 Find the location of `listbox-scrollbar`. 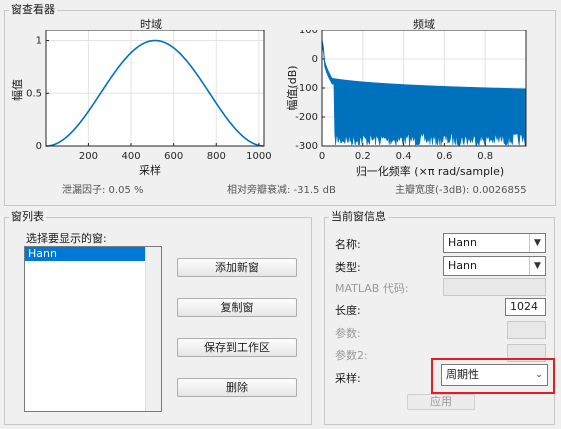

listbox-scrollbar is located at coordinates (153, 329).